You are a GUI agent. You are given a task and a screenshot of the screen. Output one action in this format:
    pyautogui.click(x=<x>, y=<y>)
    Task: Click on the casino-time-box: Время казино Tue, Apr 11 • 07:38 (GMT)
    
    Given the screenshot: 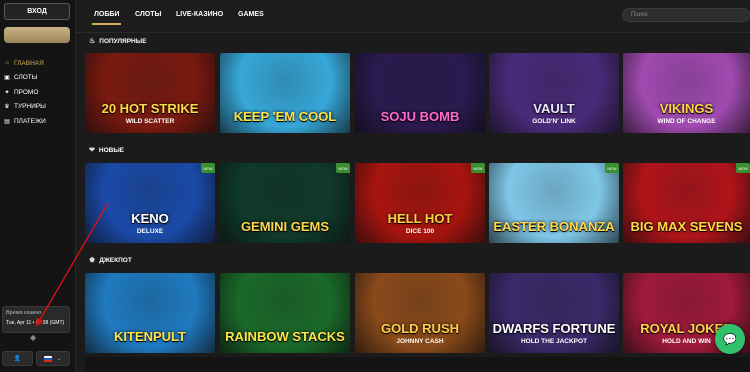 What is the action you would take?
    pyautogui.click(x=36, y=319)
    